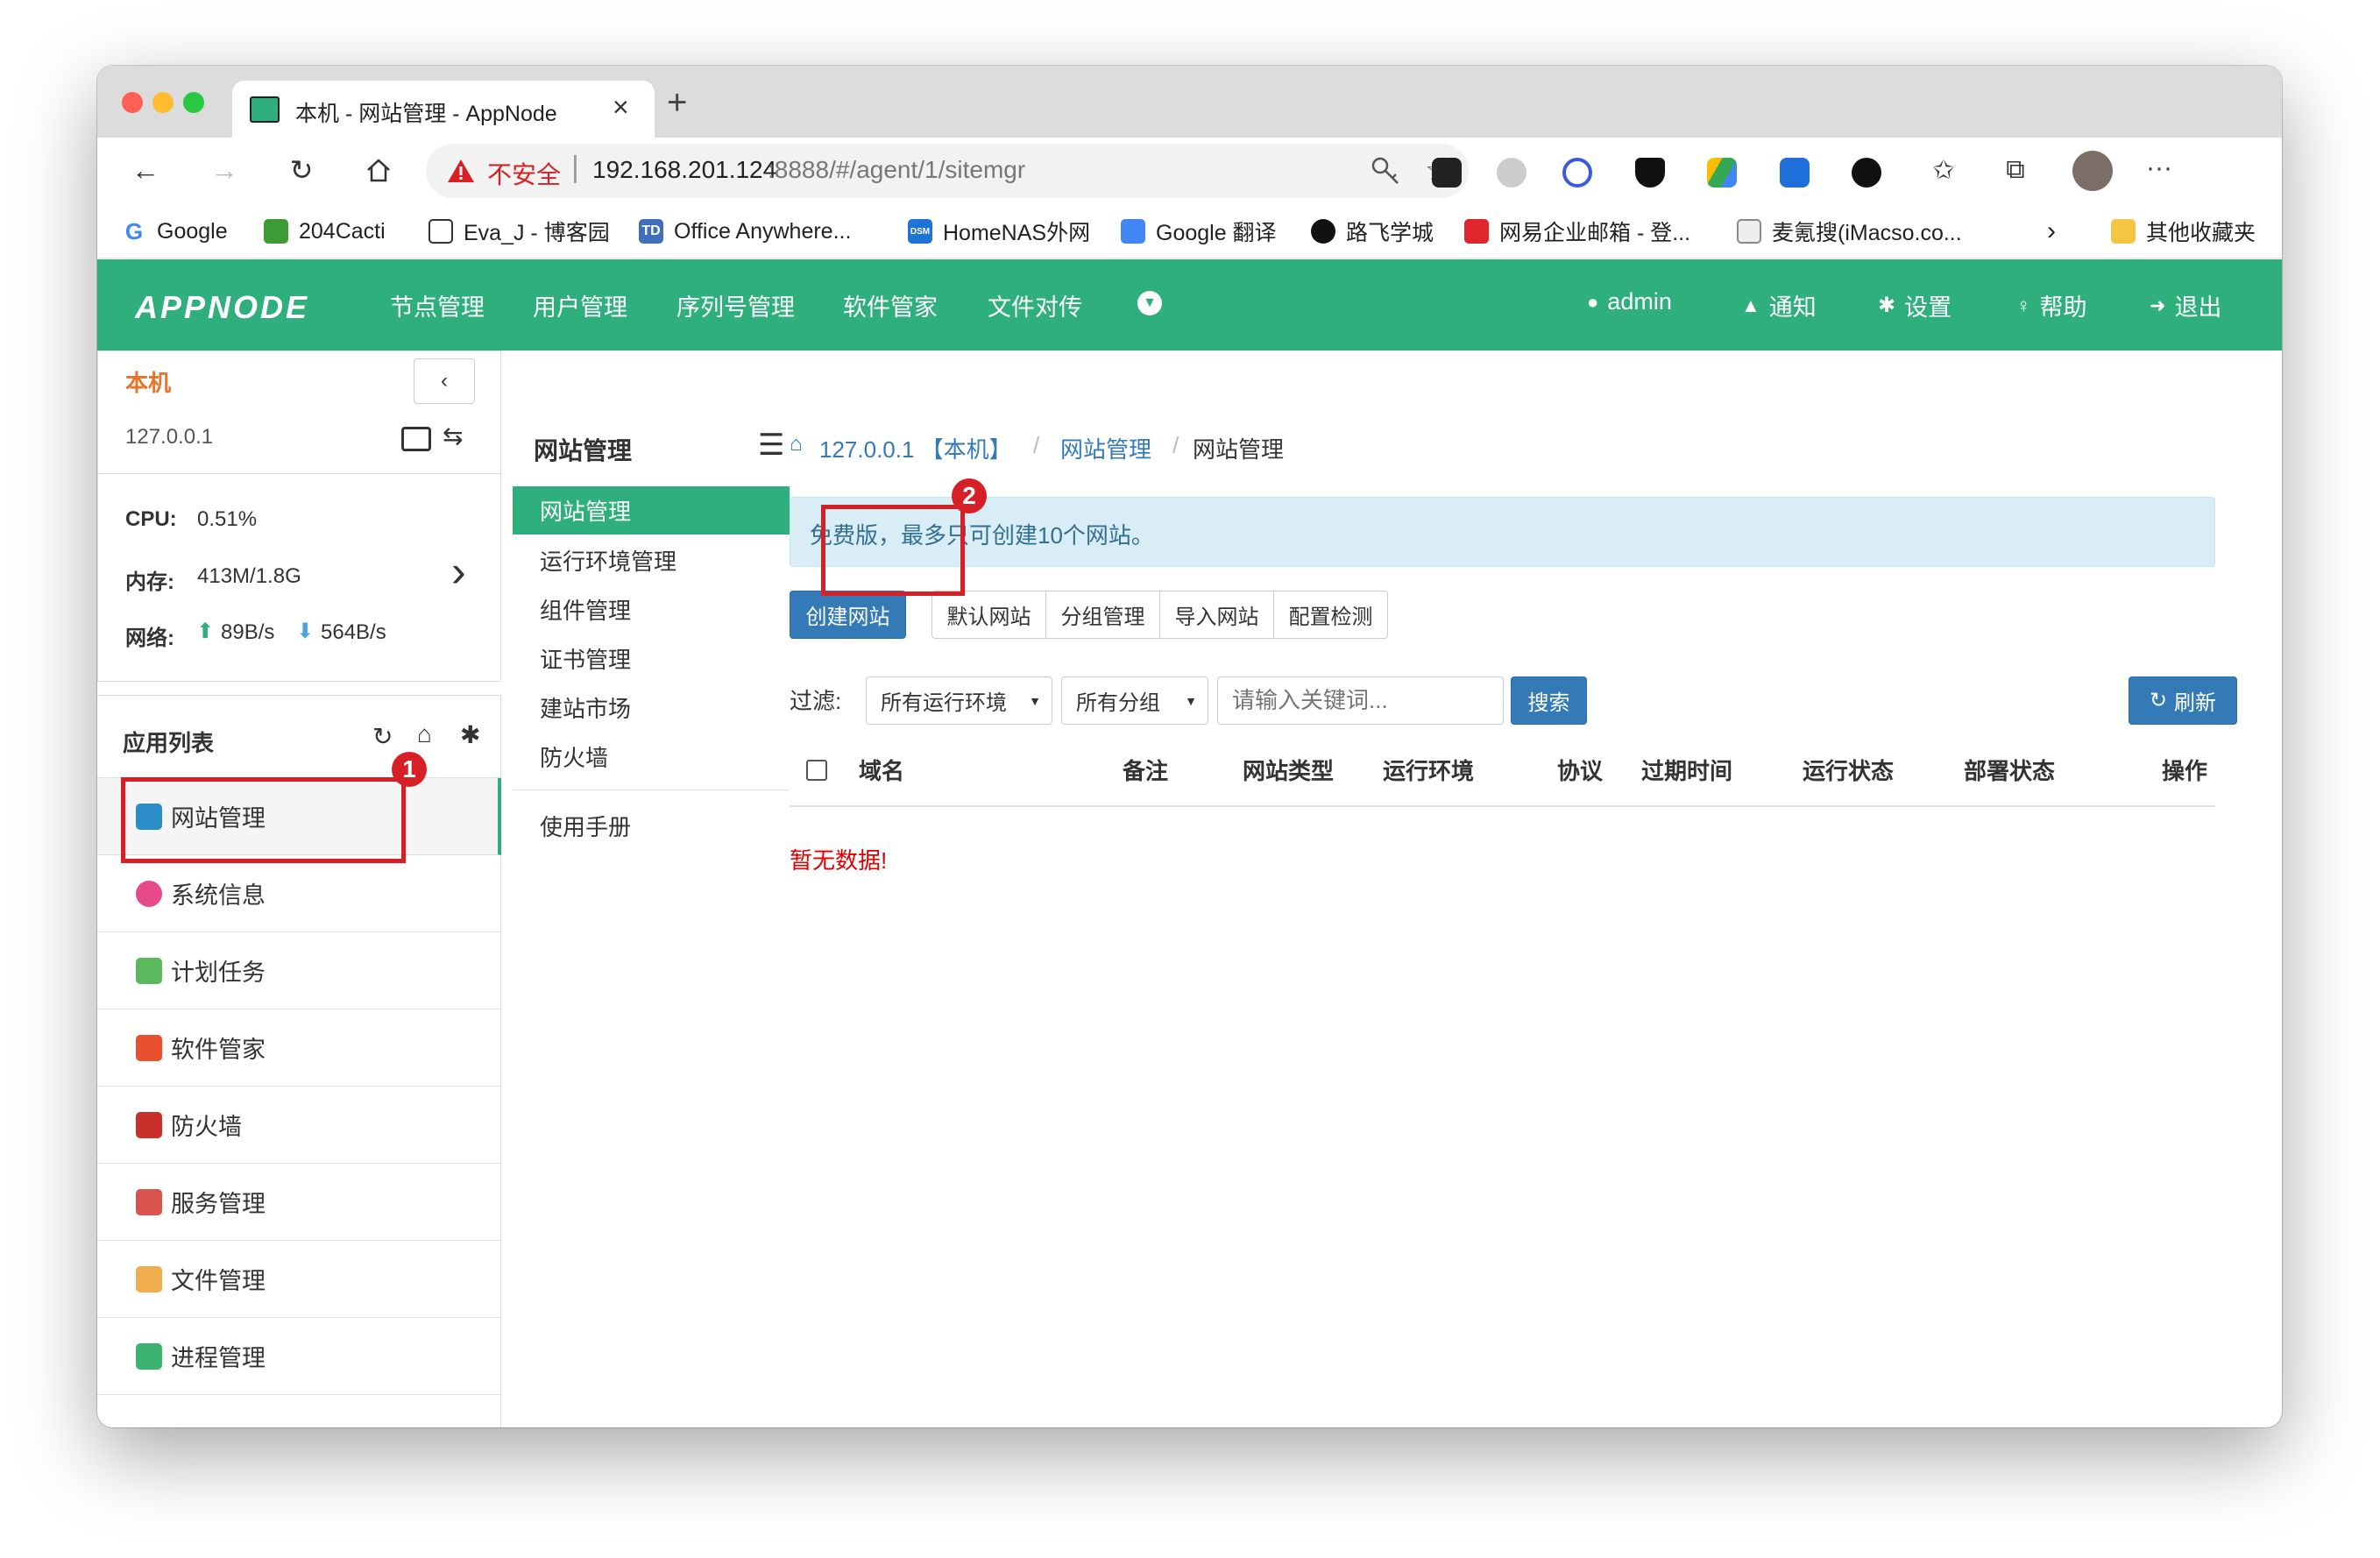 The image size is (2380, 1558). I want to click on settings-applist-icon: ✱, so click(470, 735).